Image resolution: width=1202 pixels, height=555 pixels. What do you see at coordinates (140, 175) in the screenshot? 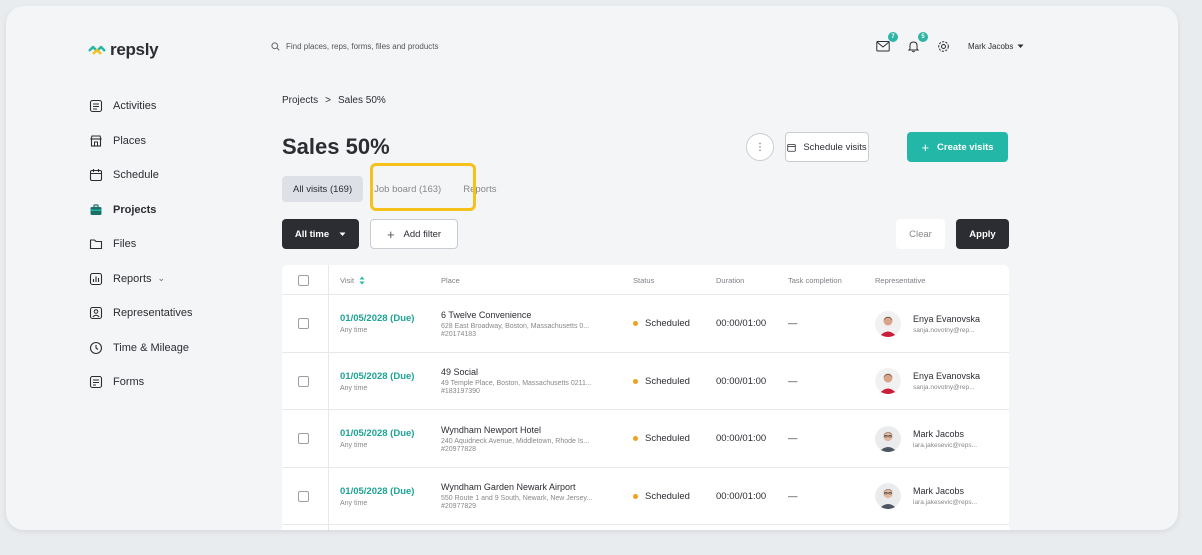
I see `sidebar-item-schedule: Schedule` at bounding box center [140, 175].